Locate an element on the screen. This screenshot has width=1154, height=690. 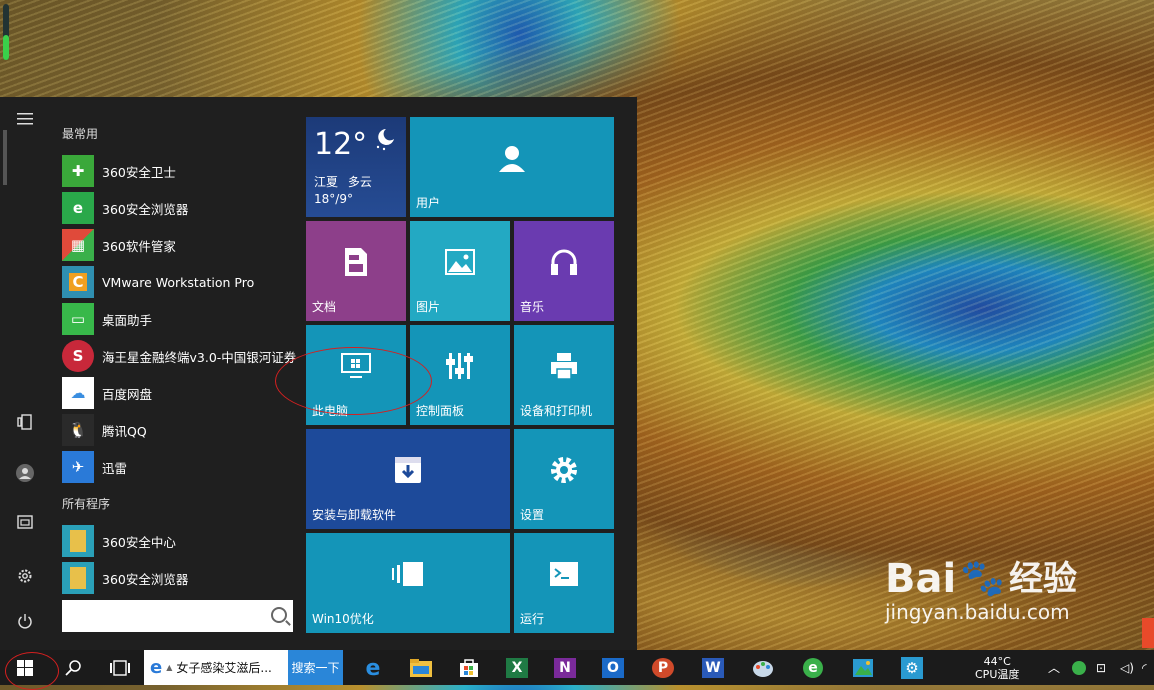
tablet-mode-icon is located at coordinates (25, 424).